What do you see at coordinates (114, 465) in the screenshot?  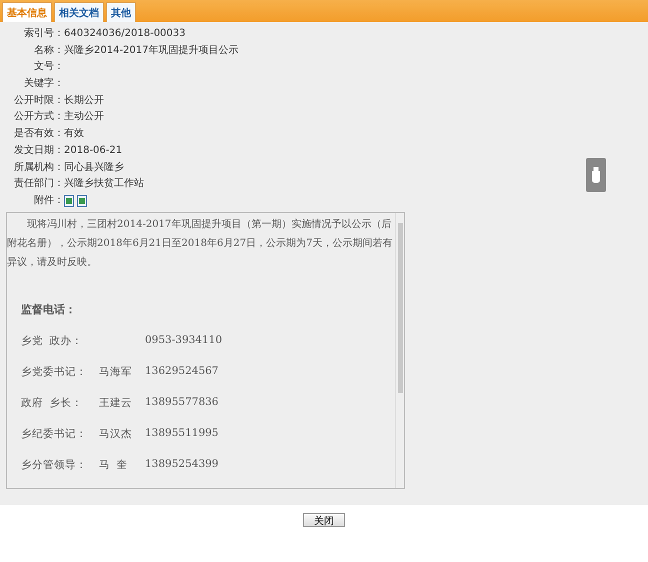 I see `contact-name: 马 奎` at bounding box center [114, 465].